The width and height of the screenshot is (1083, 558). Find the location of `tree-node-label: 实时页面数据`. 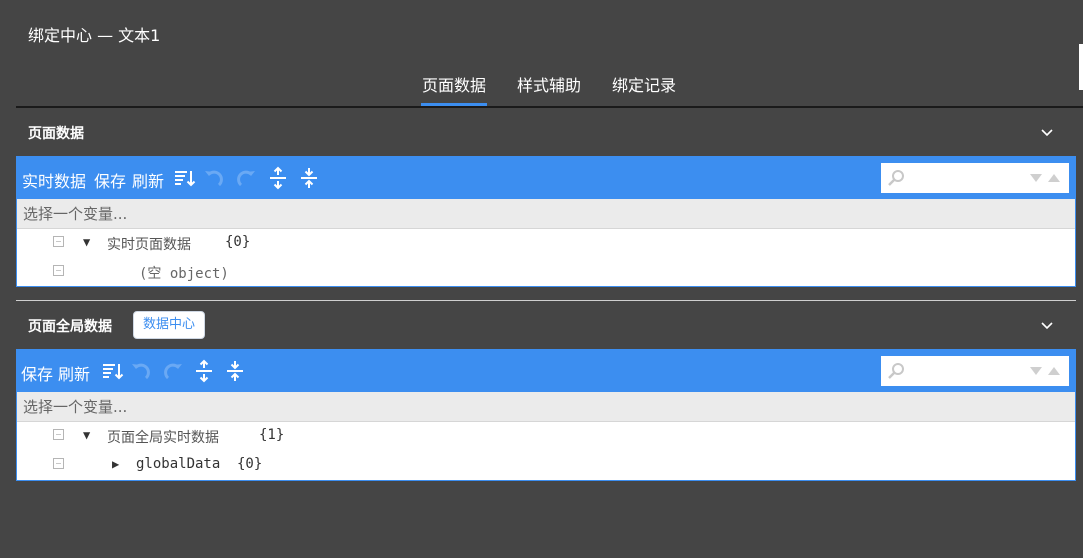

tree-node-label: 实时页面数据 is located at coordinates (149, 245).